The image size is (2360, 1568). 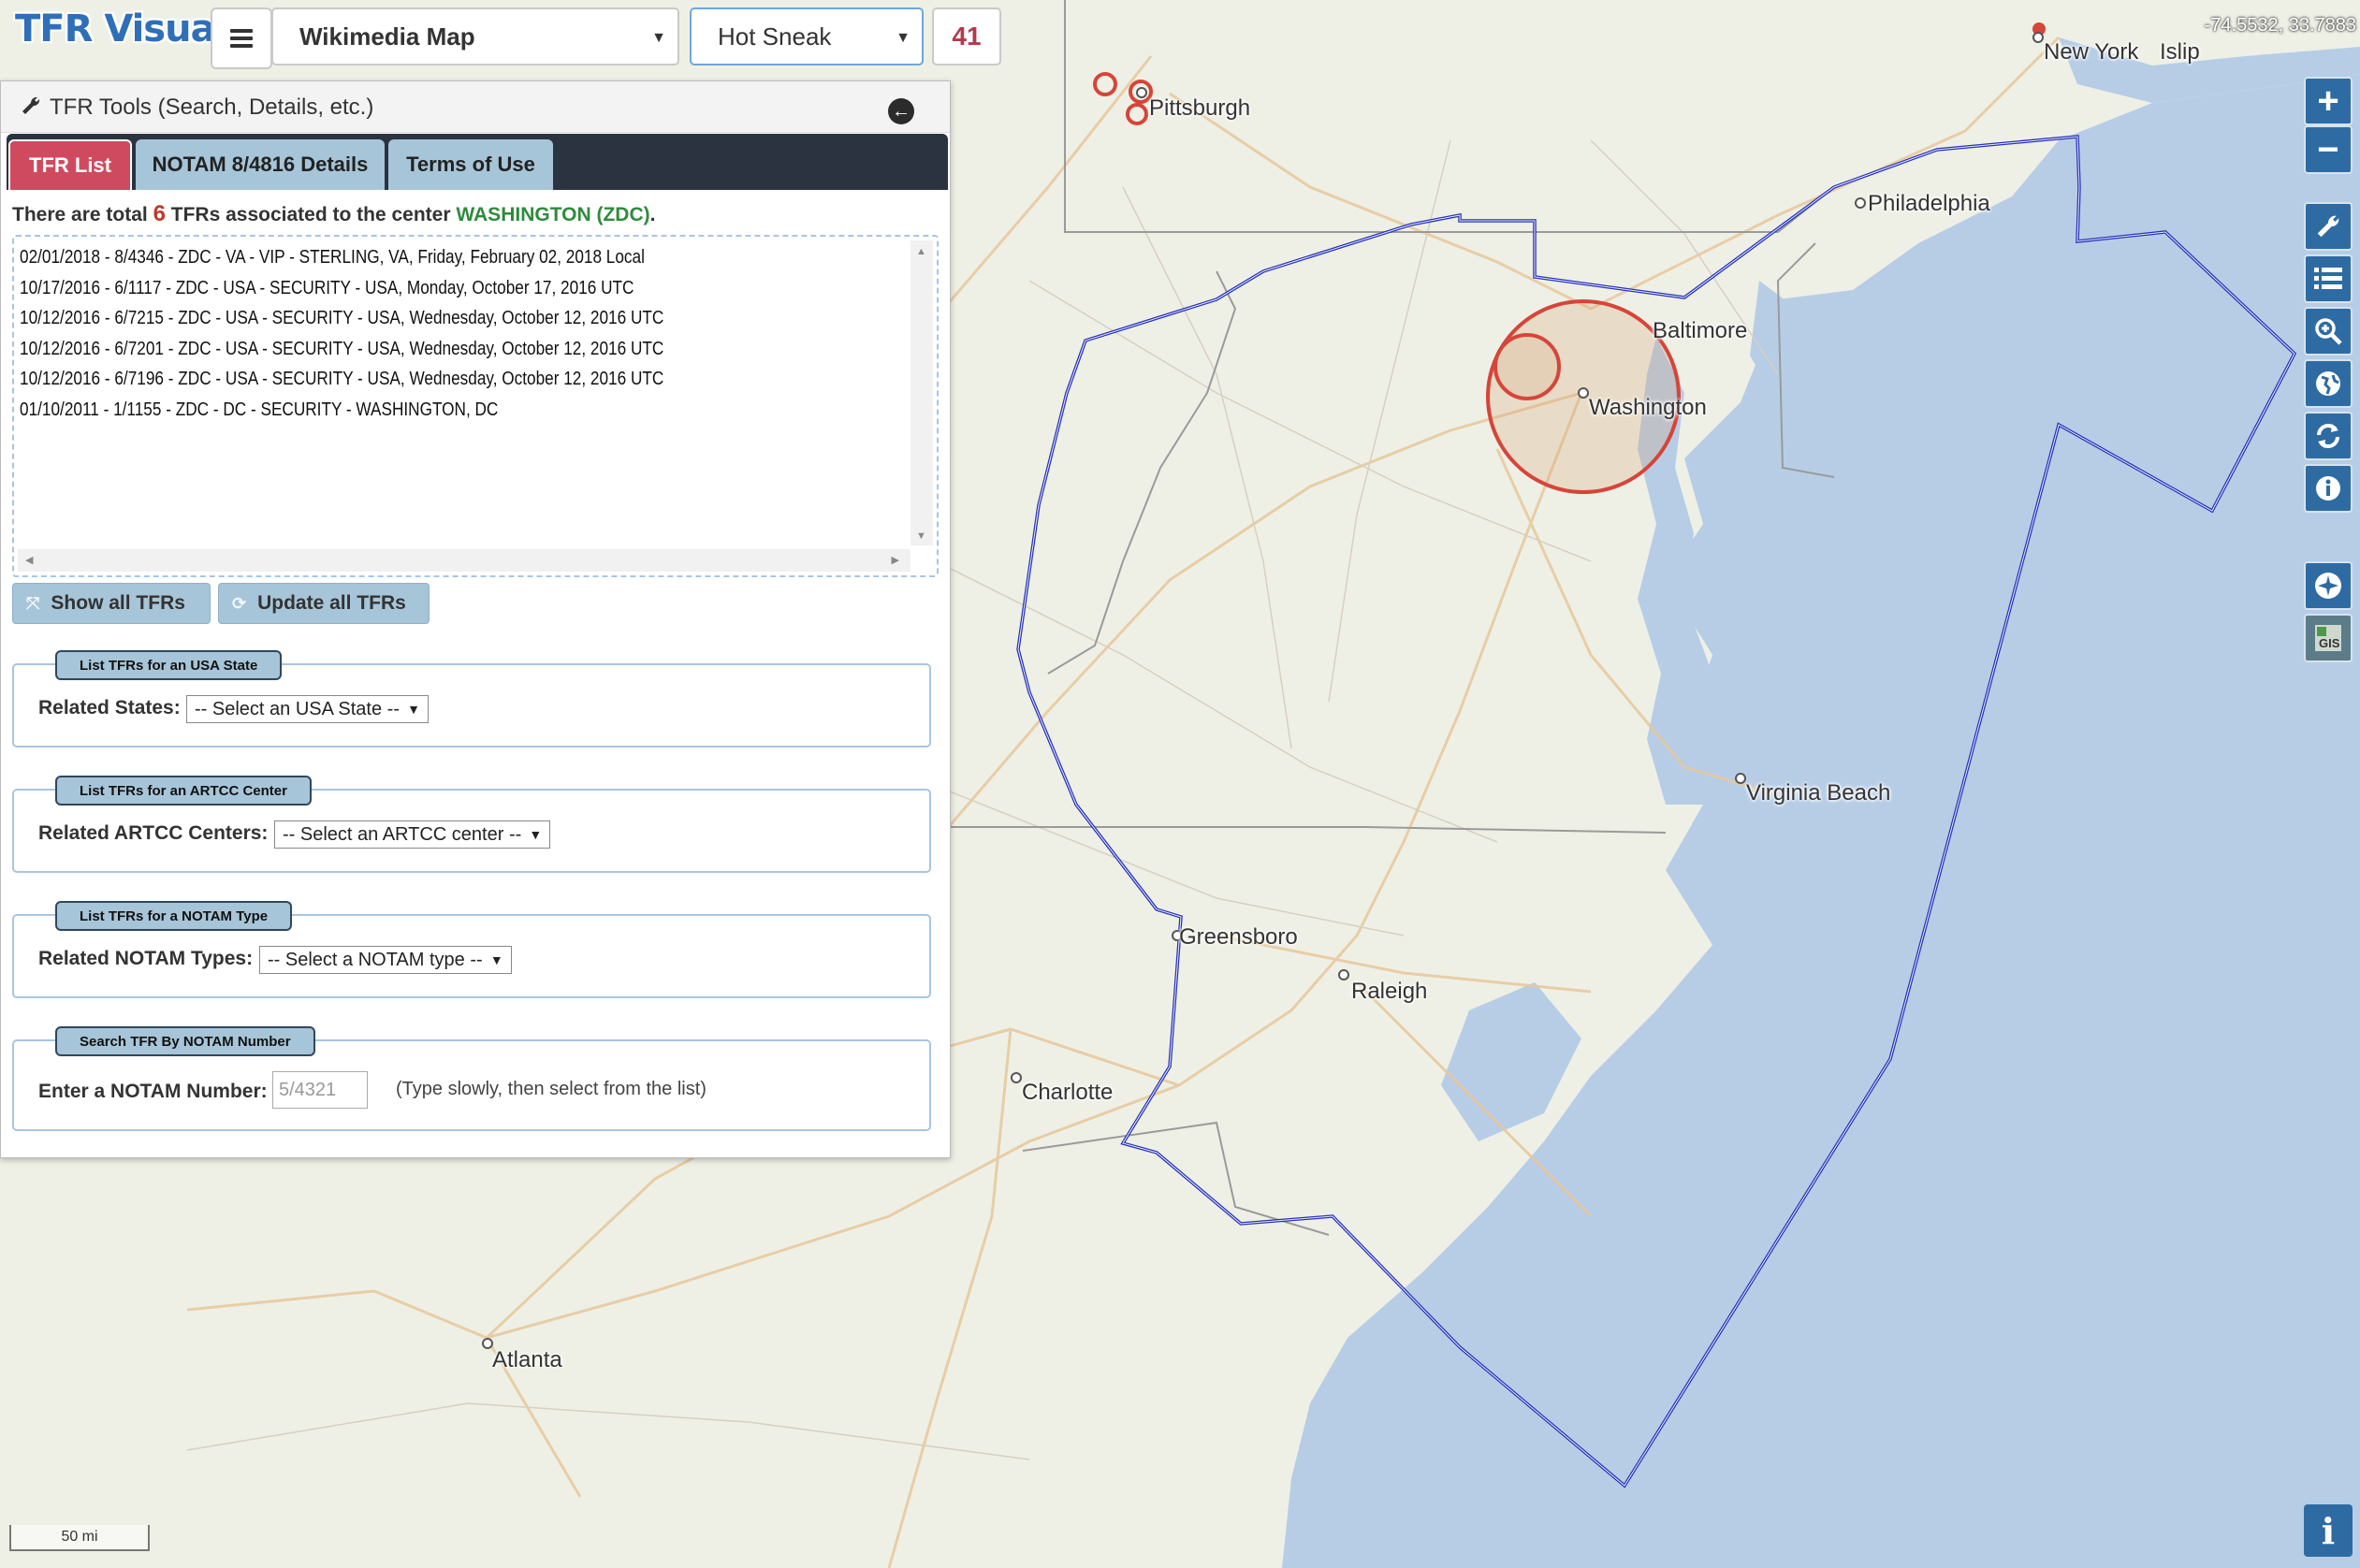 I want to click on city-label-baltimore: Baltimore, so click(x=1700, y=331).